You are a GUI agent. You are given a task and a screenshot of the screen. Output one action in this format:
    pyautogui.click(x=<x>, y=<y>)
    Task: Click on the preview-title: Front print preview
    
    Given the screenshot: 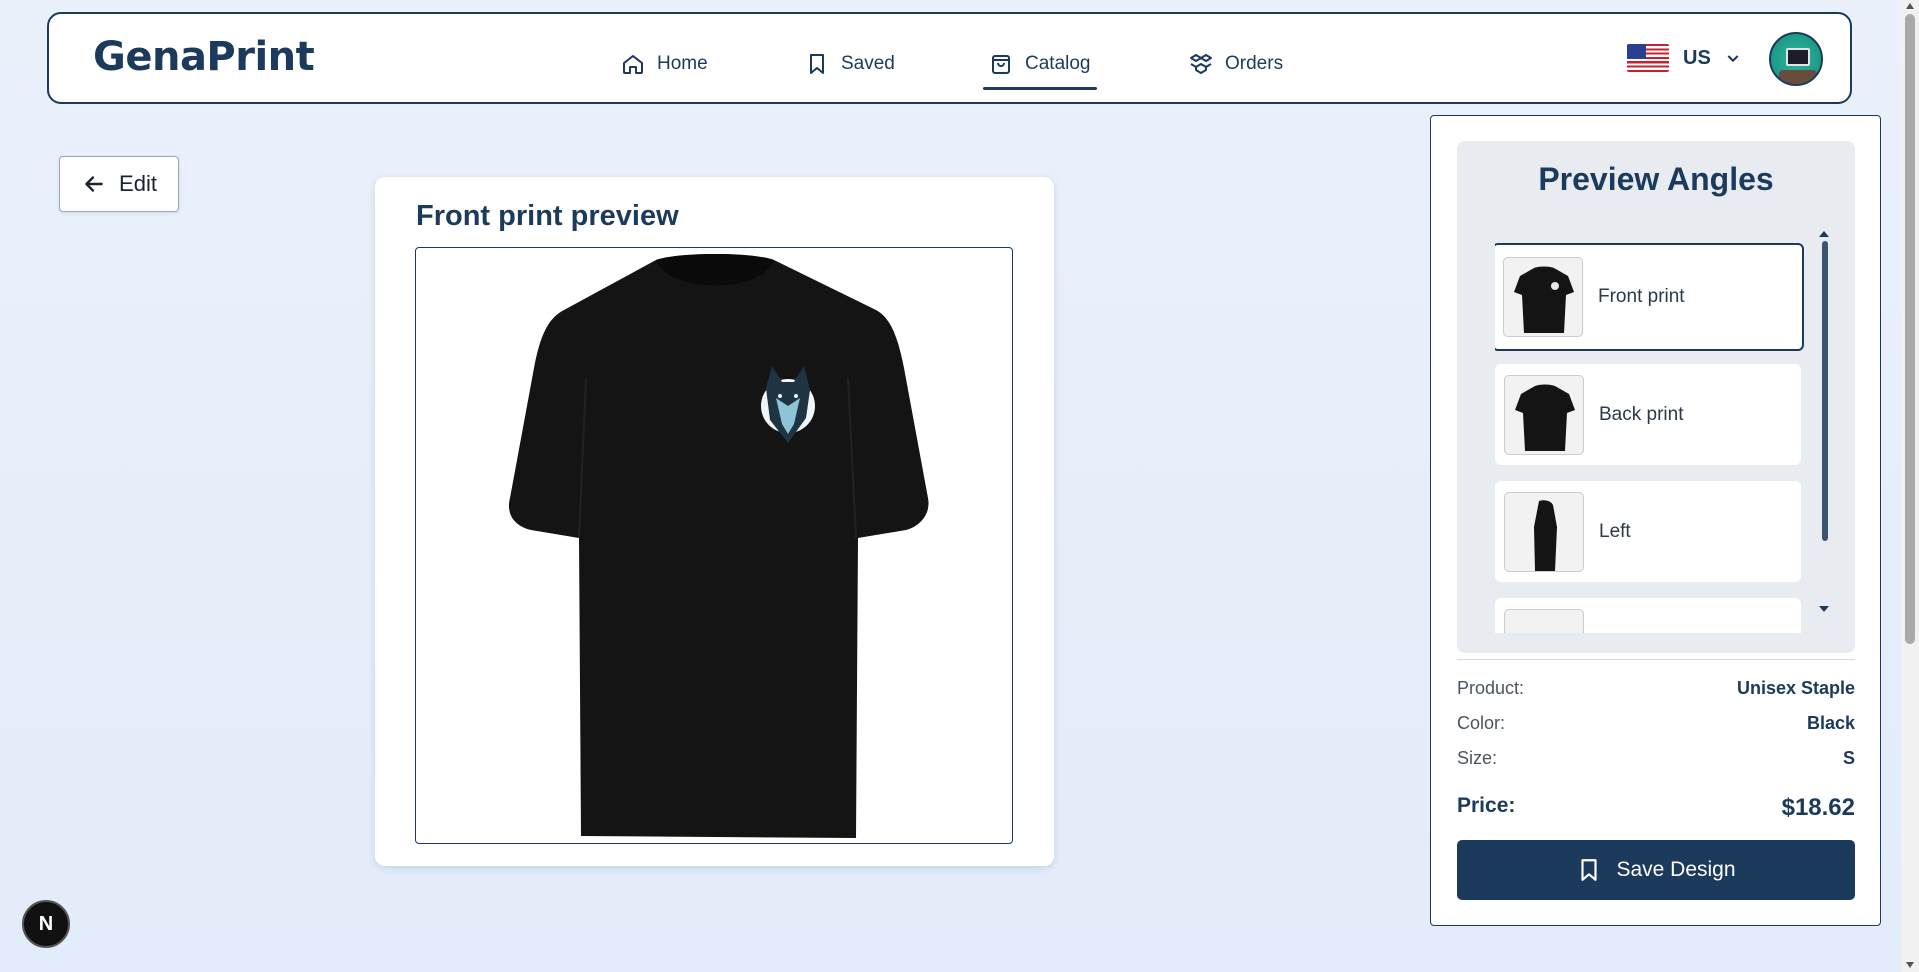 What is the action you would take?
    pyautogui.click(x=547, y=216)
    